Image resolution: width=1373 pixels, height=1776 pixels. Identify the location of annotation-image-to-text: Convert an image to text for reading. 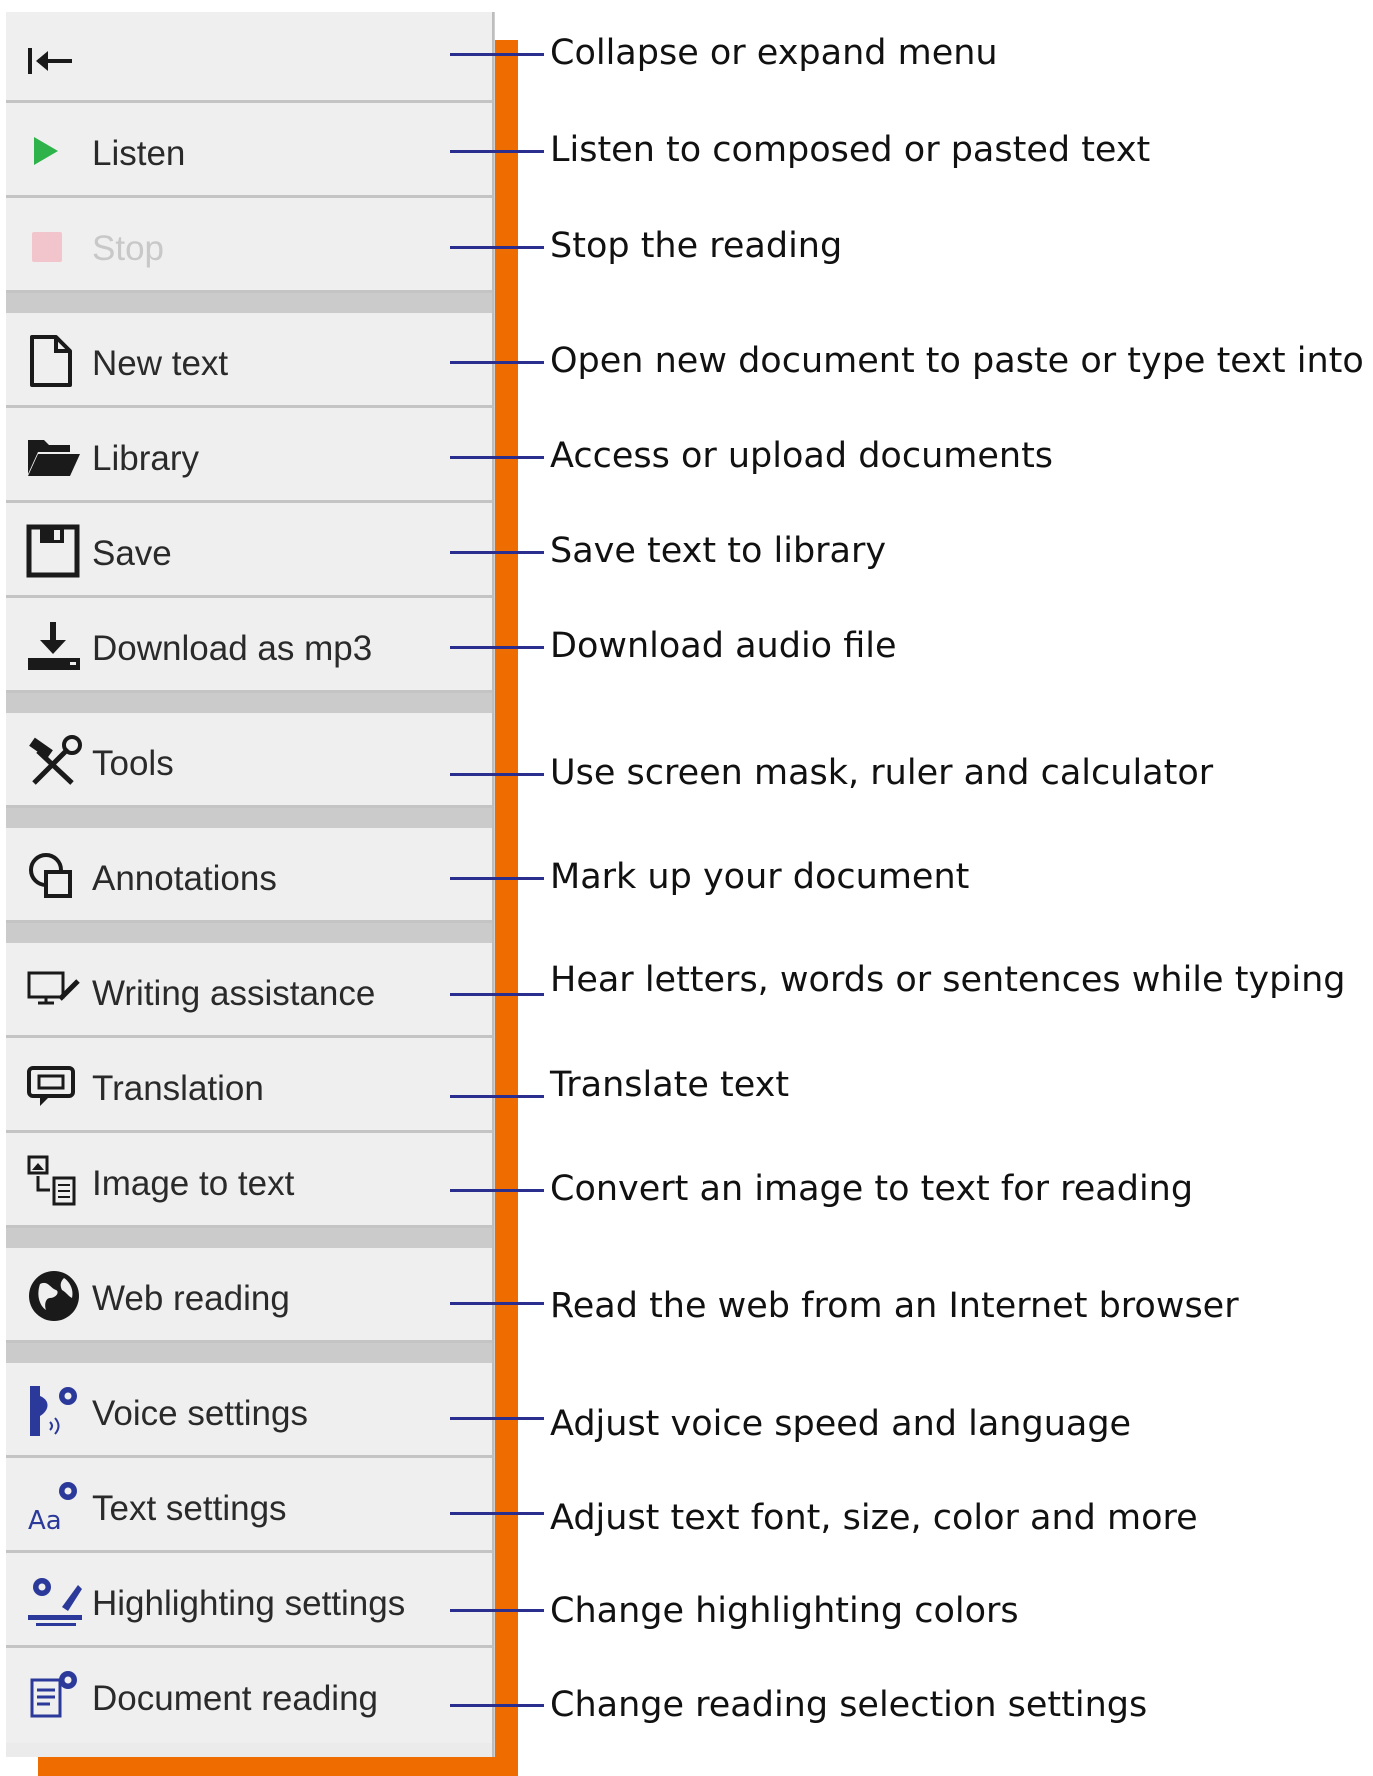
(872, 1189).